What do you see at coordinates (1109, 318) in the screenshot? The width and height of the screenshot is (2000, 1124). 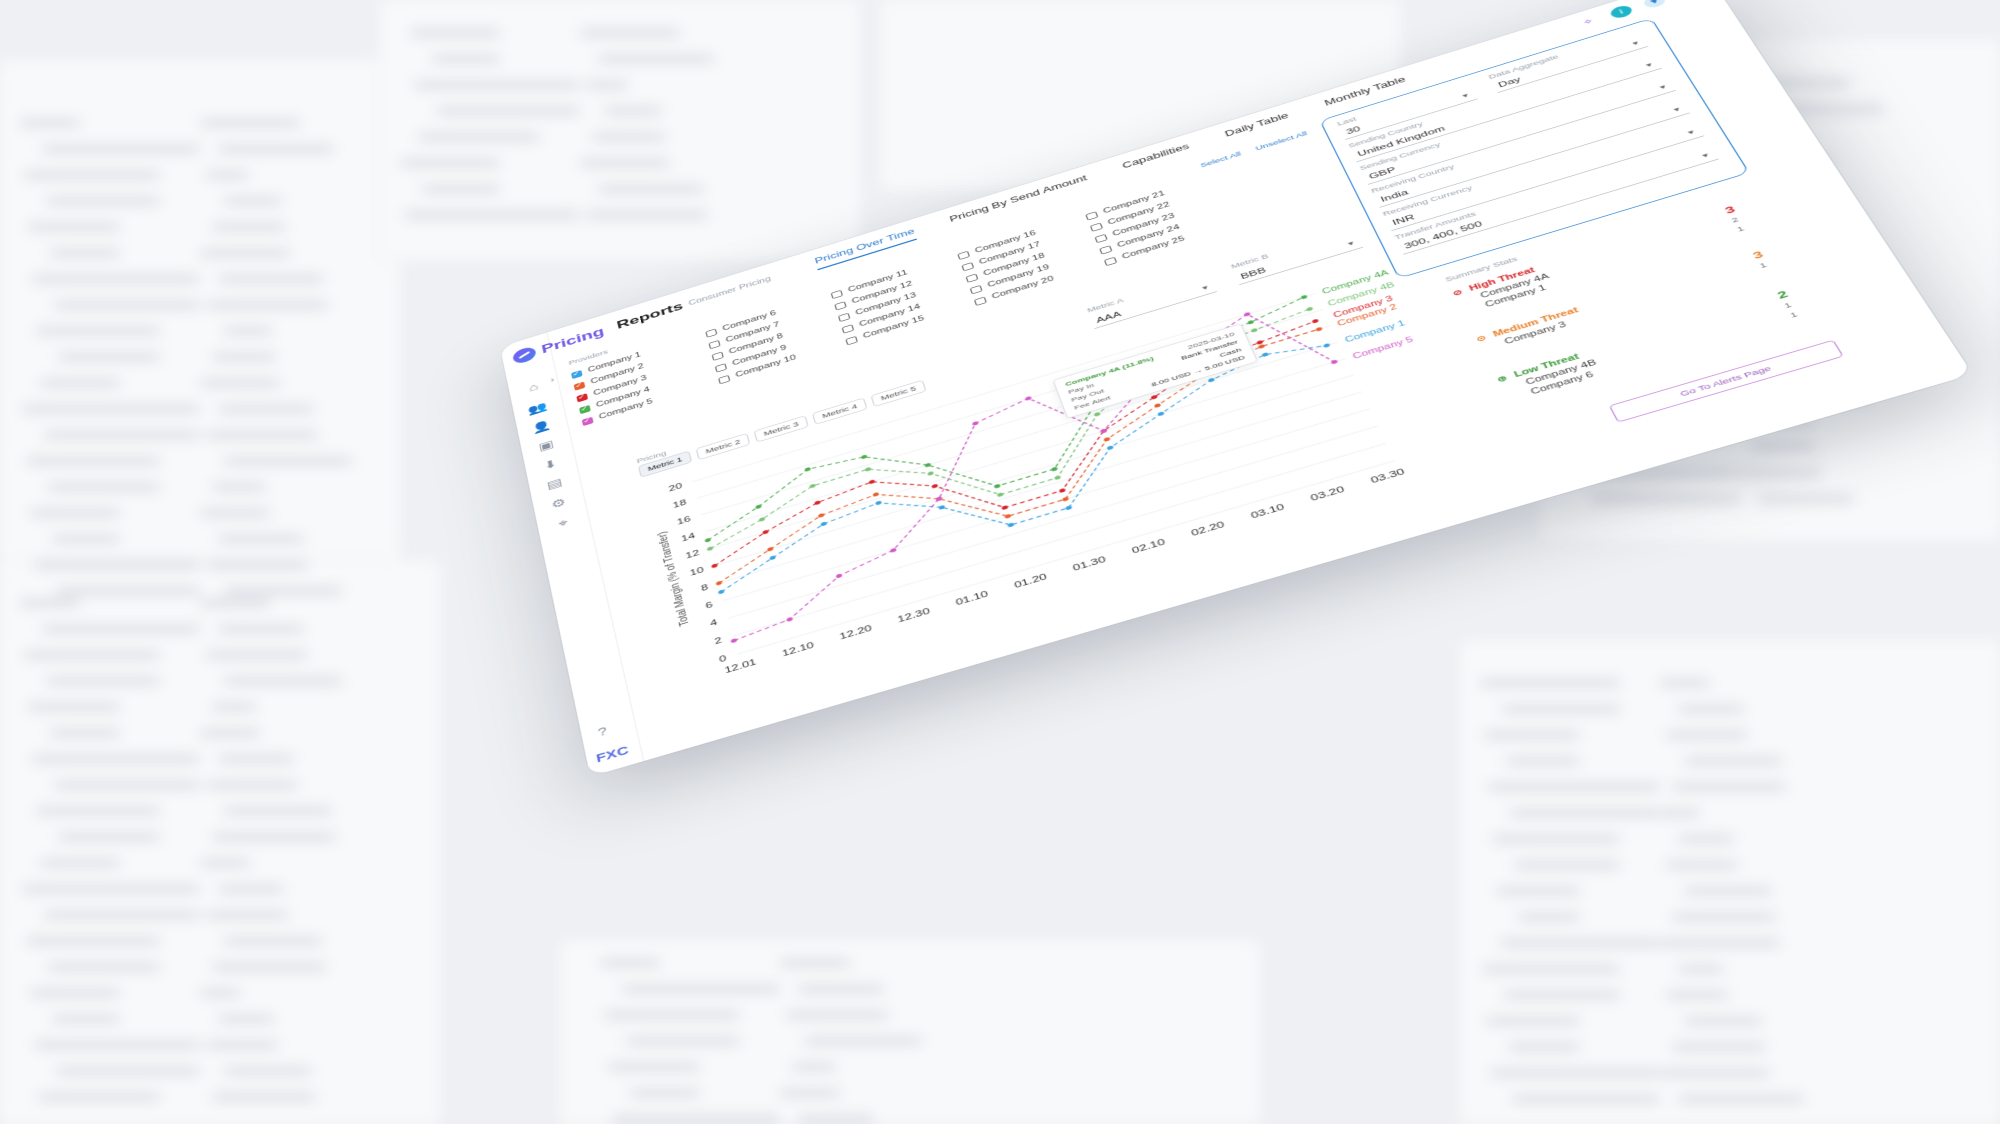 I see `metric-a-value: AAA` at bounding box center [1109, 318].